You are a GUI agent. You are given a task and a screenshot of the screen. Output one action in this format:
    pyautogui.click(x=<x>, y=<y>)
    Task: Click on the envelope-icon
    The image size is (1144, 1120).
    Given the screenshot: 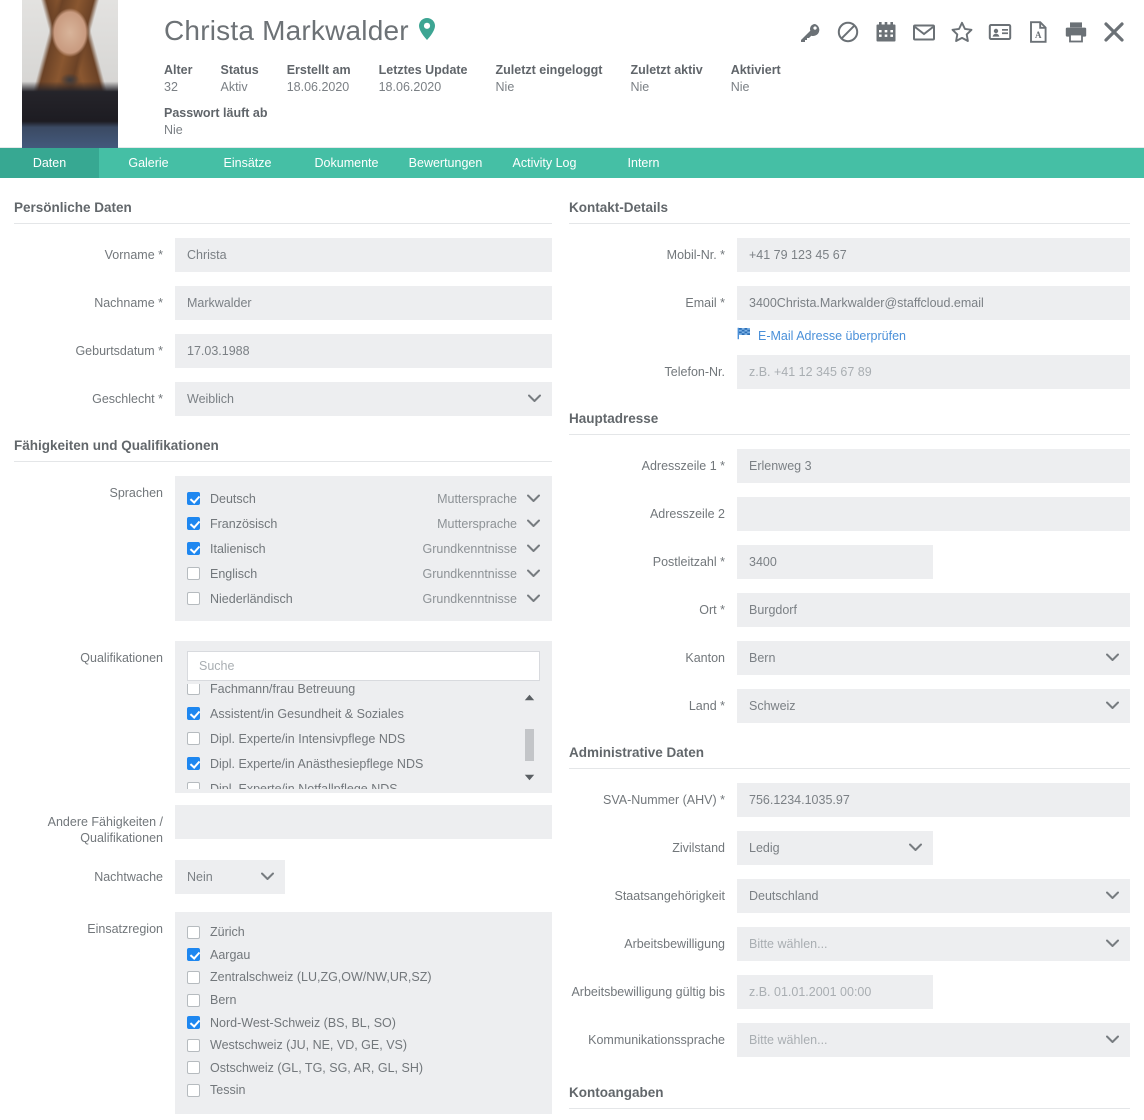 What is the action you would take?
    pyautogui.click(x=924, y=34)
    